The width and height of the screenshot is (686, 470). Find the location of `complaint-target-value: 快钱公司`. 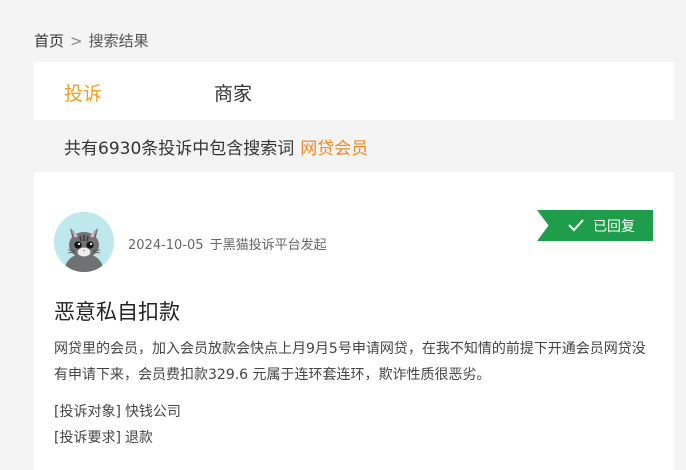

complaint-target-value: 快钱公司 is located at coordinates (152, 412).